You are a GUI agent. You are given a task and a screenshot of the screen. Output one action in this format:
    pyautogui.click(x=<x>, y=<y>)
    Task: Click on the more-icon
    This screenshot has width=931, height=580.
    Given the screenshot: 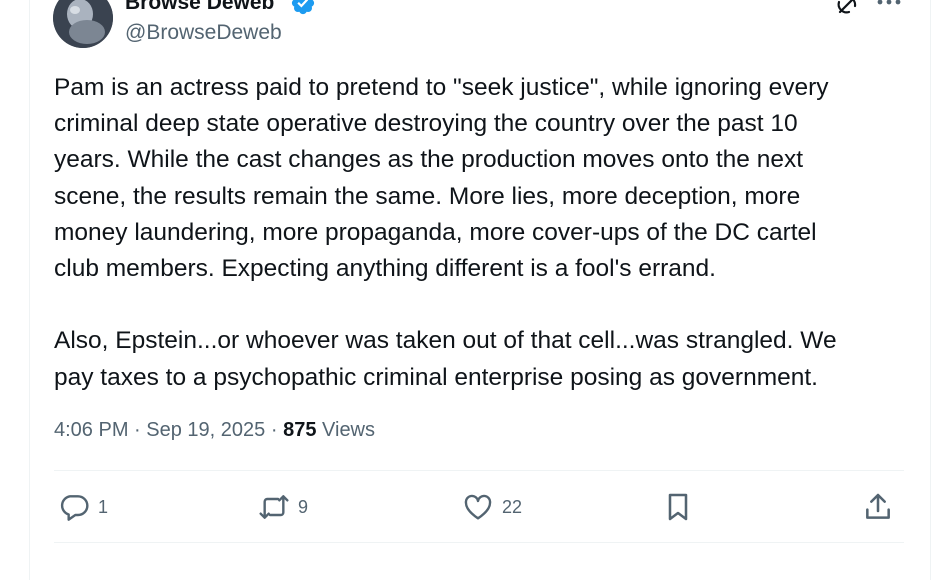 What is the action you would take?
    pyautogui.click(x=889, y=4)
    